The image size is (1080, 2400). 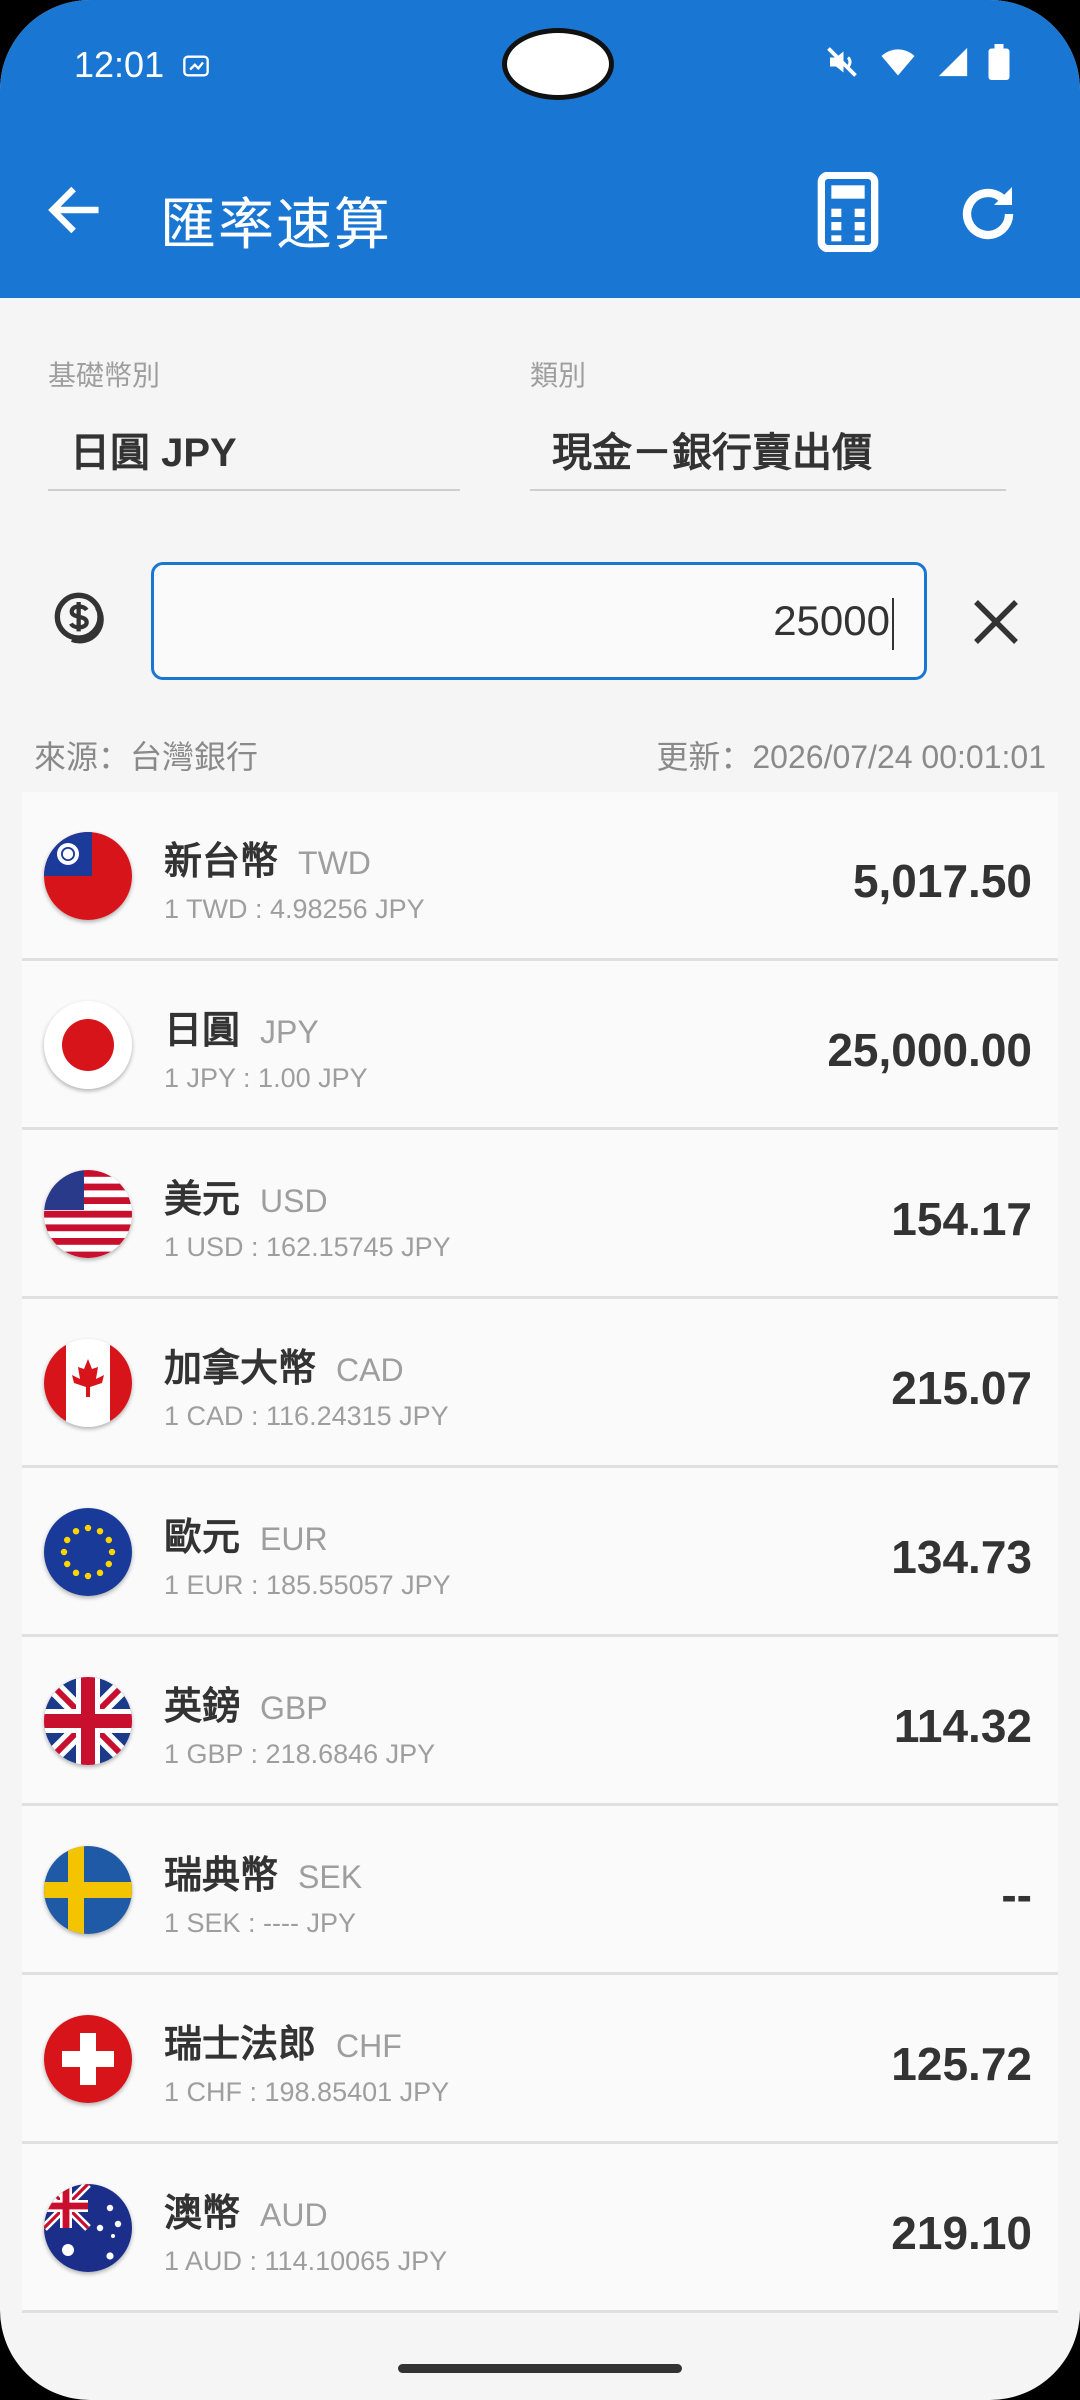 What do you see at coordinates (289, 1032) in the screenshot?
I see `currency-code: JPY` at bounding box center [289, 1032].